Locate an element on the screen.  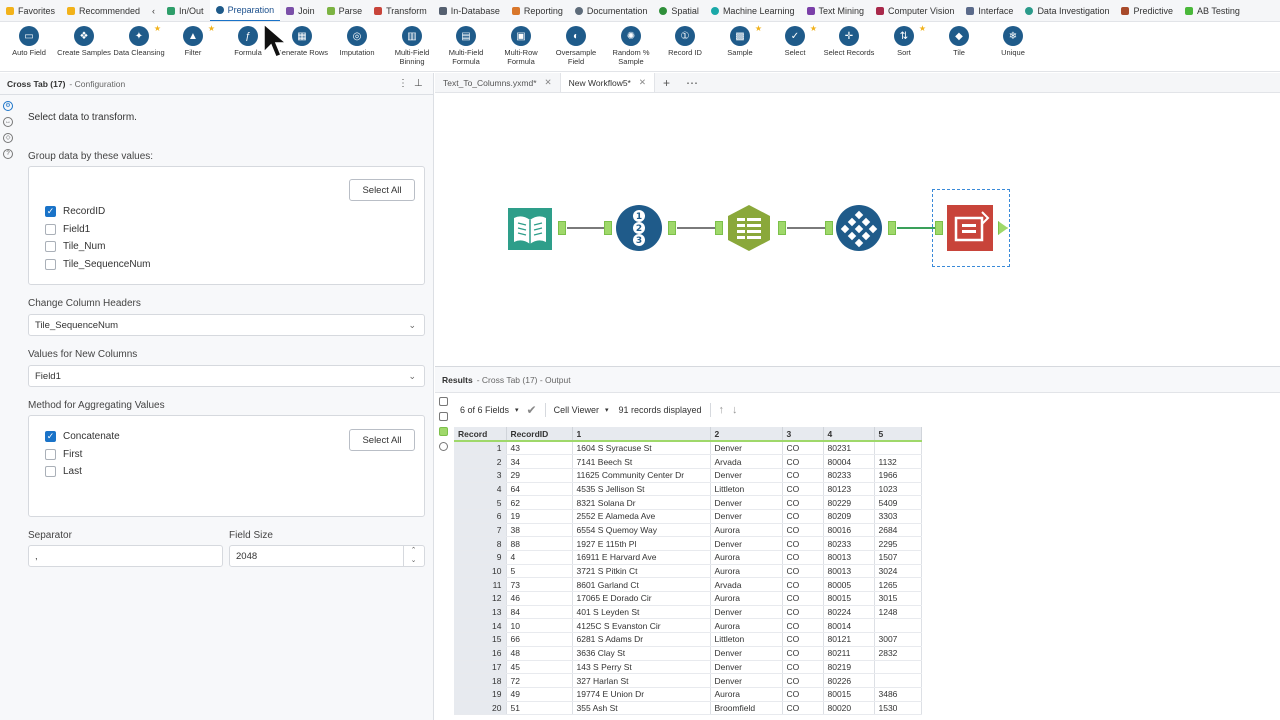
category-tab-machine-learning: Machine Learning is located at coordinates (753, 10).